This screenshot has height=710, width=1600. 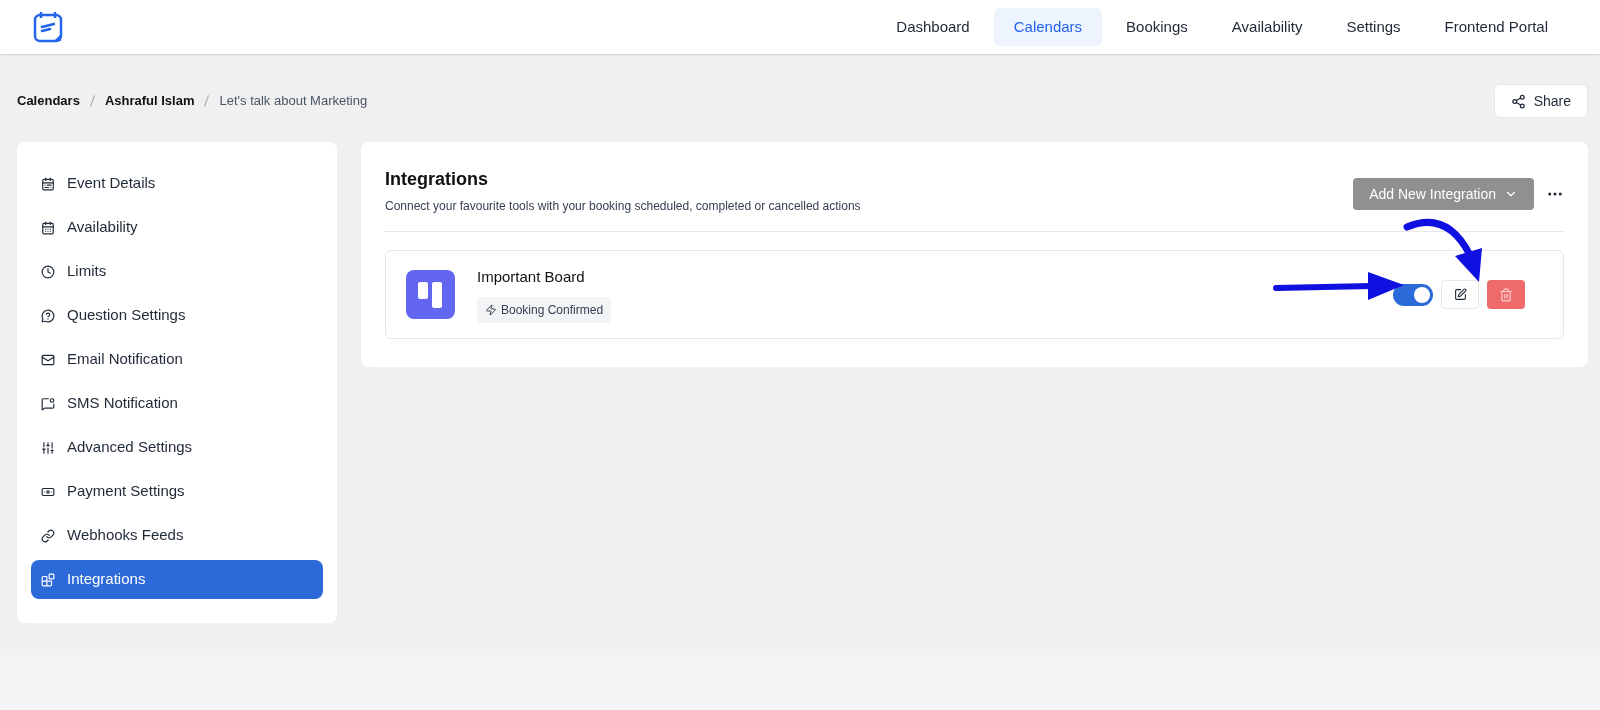 What do you see at coordinates (491, 309) in the screenshot?
I see `lightning-icon` at bounding box center [491, 309].